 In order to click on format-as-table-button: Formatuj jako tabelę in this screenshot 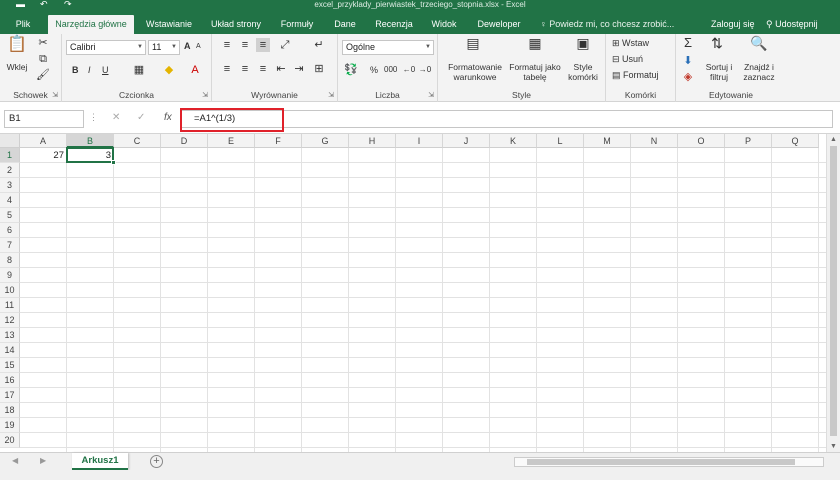, I will do `click(535, 72)`.